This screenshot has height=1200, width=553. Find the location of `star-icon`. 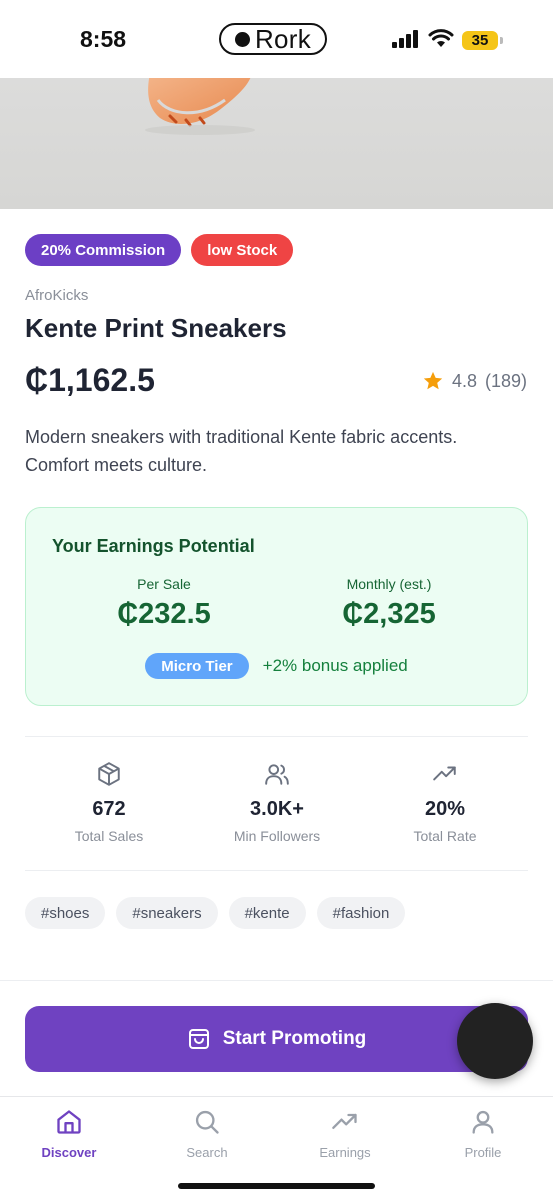

star-icon is located at coordinates (433, 380).